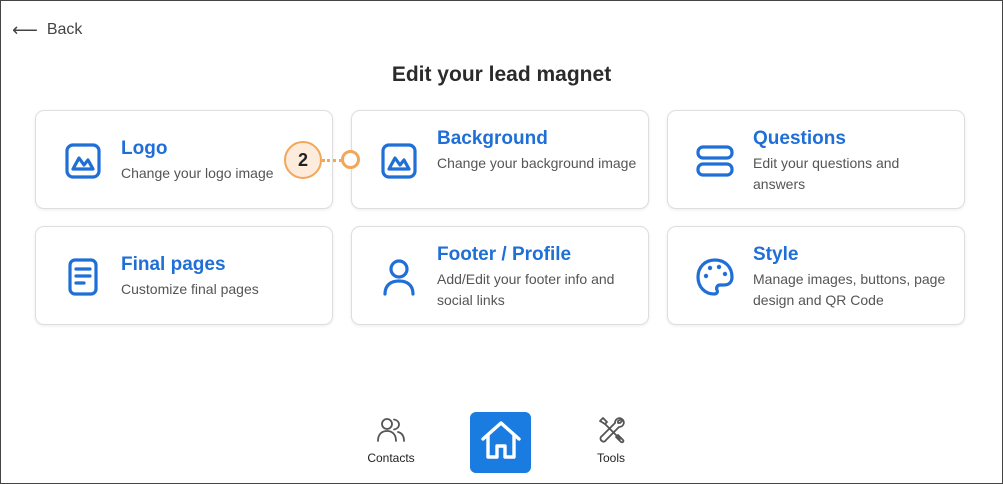  I want to click on callout-connector, so click(332, 160).